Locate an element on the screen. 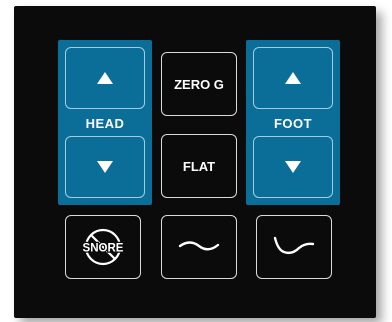  head-label: HEAD is located at coordinates (105, 123).